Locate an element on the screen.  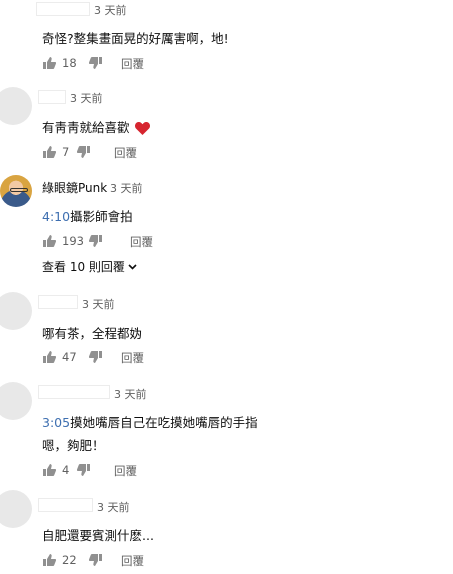
comment-6: 3 天前 自肥還要賓測什麽... 22 回覆 is located at coordinates (226, 531).